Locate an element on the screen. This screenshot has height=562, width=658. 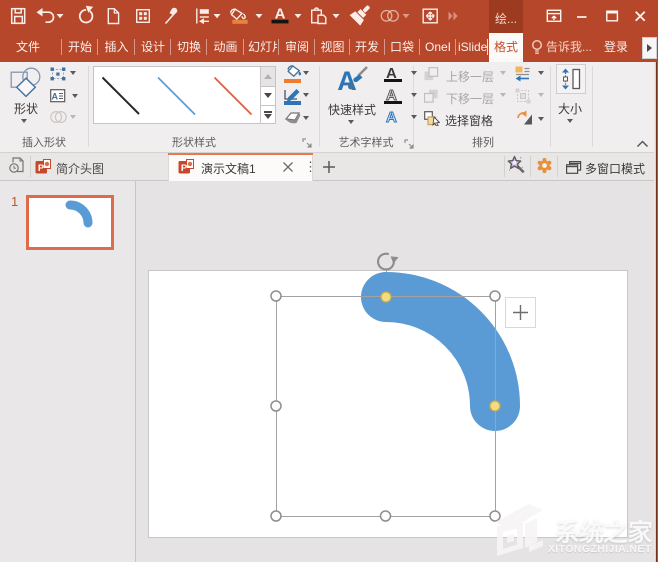
svg-text: A is located at coordinates (55, 97).